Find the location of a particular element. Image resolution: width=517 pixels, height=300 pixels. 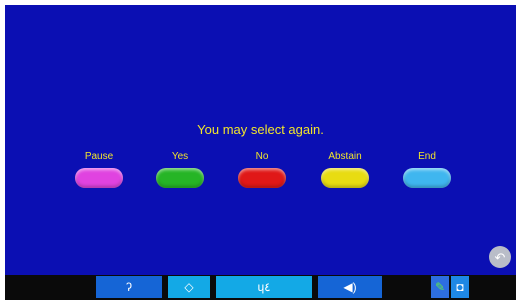

pause-label: Pause is located at coordinates (99, 156).